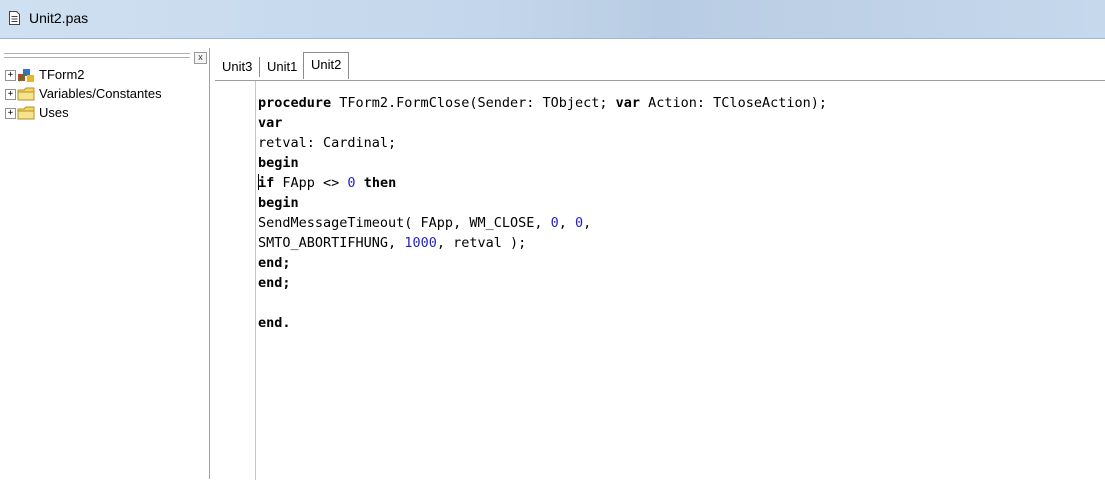 The height and width of the screenshot is (480, 1105). I want to click on folder-icon, so click(27, 116).